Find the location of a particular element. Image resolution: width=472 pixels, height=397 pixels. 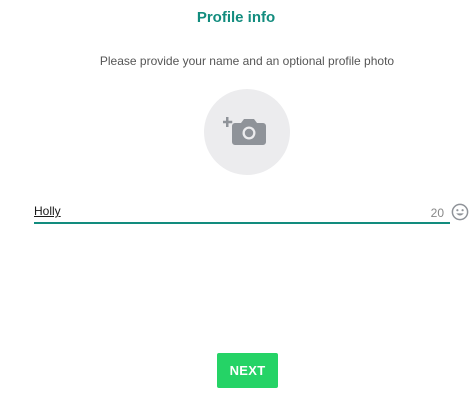

smiley-icon is located at coordinates (460, 212).